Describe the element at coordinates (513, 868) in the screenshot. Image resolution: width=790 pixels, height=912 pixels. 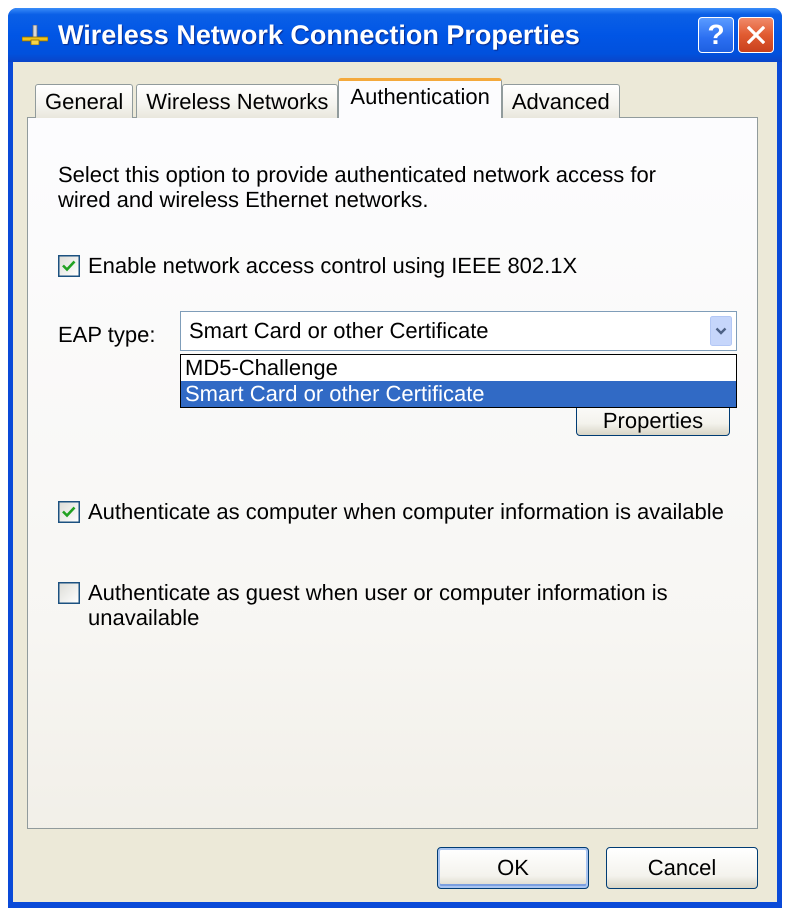
I see `dialog-button: OK` at that location.